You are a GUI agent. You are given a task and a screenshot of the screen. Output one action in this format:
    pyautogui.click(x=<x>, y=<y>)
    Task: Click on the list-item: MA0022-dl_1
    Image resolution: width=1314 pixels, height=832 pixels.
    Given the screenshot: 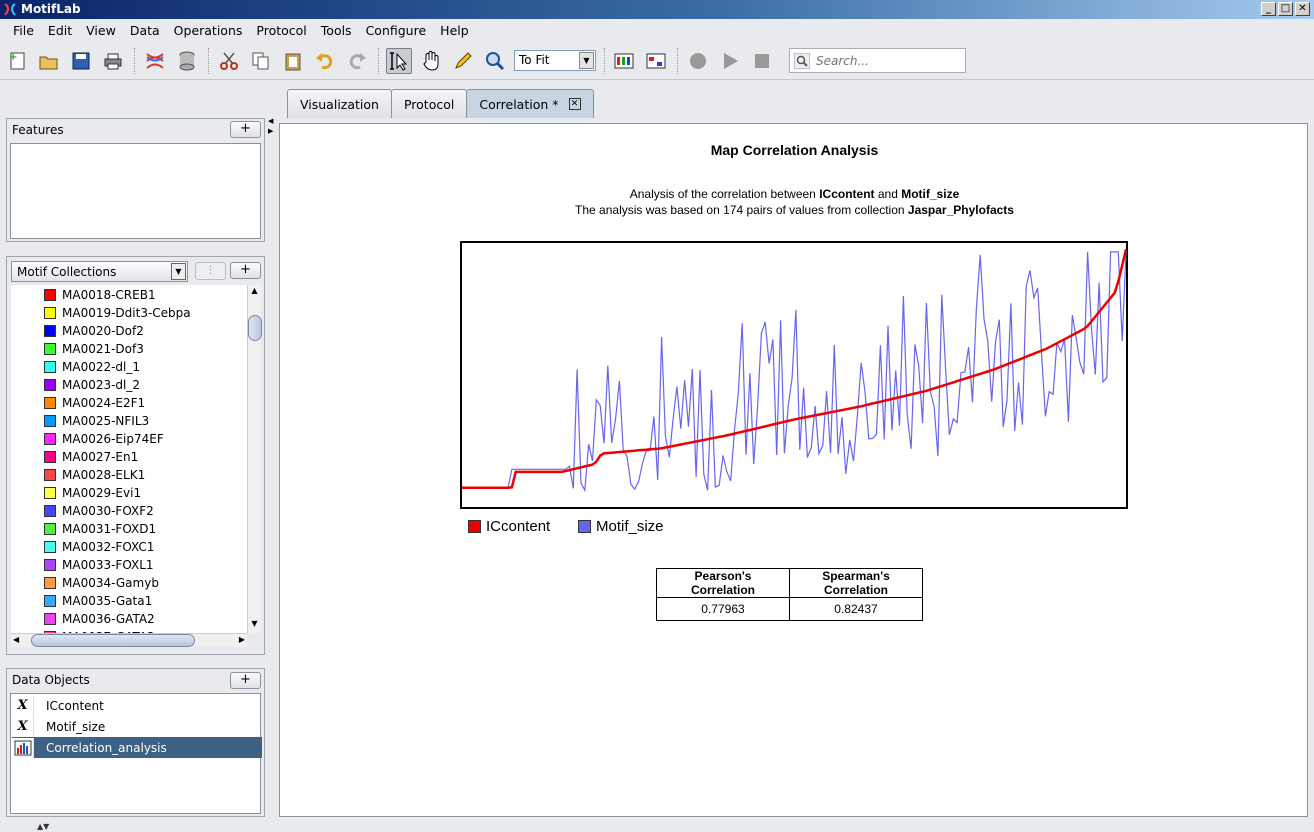 What is the action you would take?
    pyautogui.click(x=75, y=367)
    